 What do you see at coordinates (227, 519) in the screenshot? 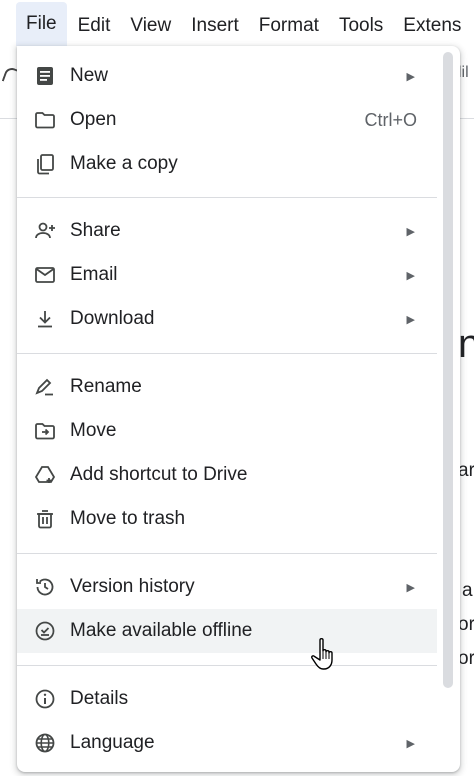
I see `menu-item-move-to-trash: Move to trash` at bounding box center [227, 519].